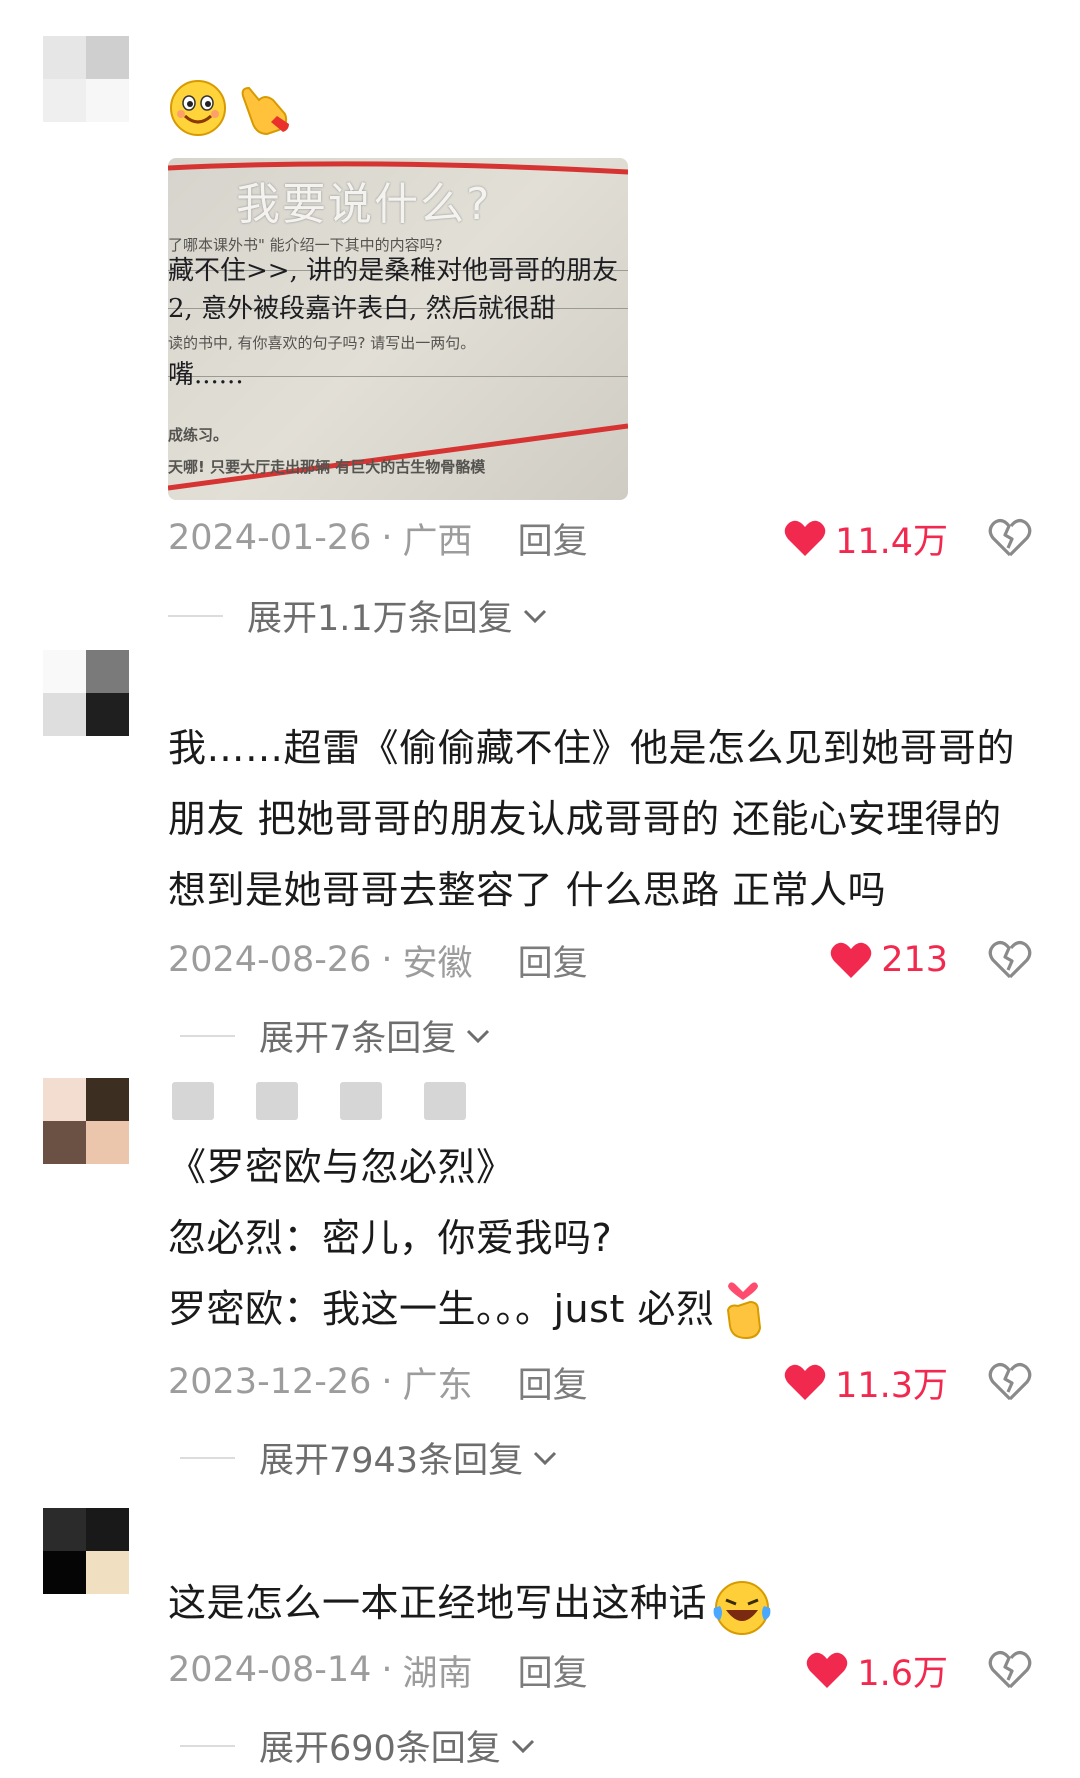 Image resolution: width=1080 pixels, height=1778 pixels. What do you see at coordinates (742, 1607) in the screenshot?
I see `laughing-tears-emoji-icon` at bounding box center [742, 1607].